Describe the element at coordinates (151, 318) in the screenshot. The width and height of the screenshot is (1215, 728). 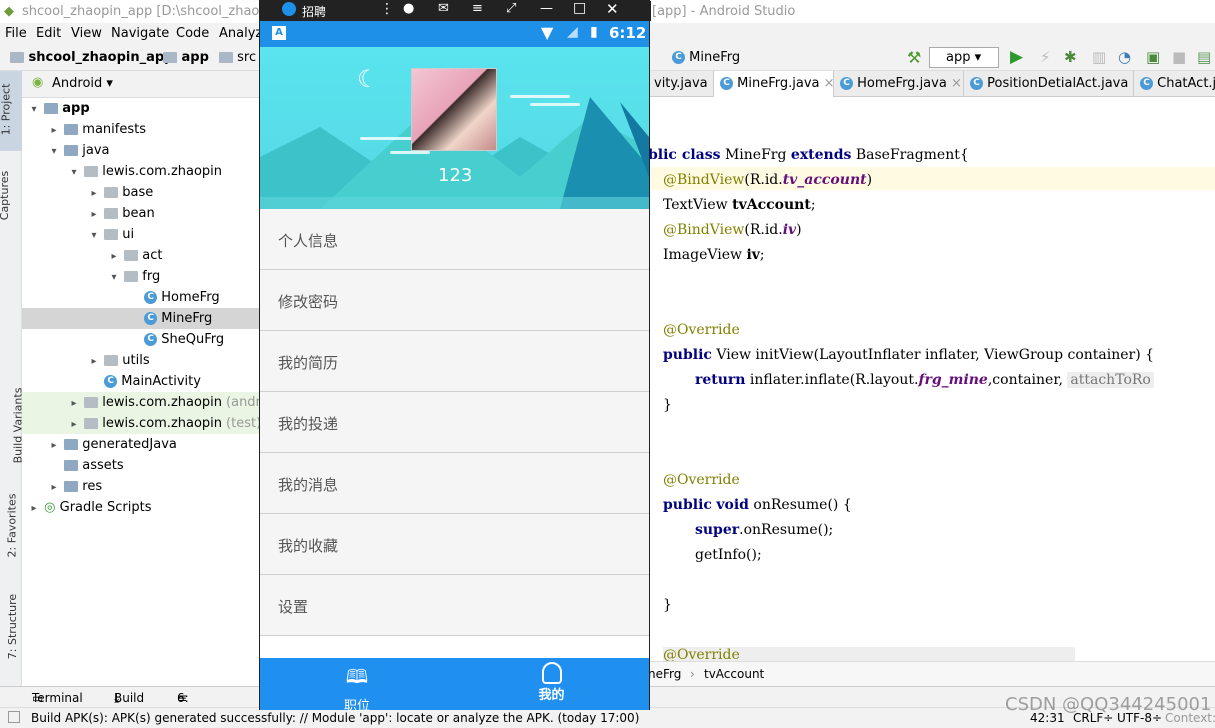
I see `class-icon: C` at that location.